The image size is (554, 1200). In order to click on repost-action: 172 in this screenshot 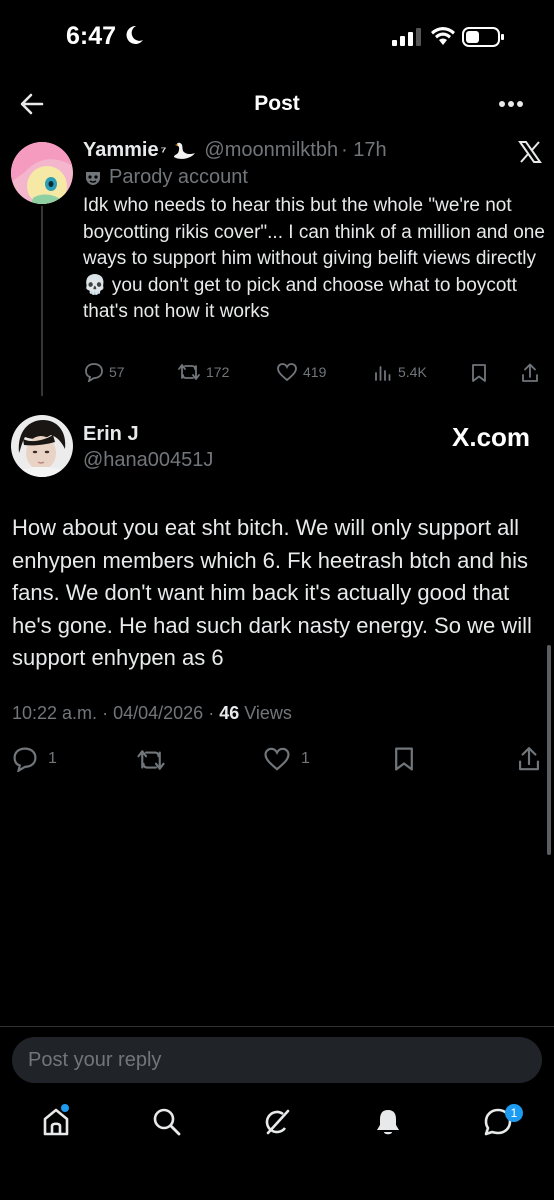, I will do `click(203, 372)`.